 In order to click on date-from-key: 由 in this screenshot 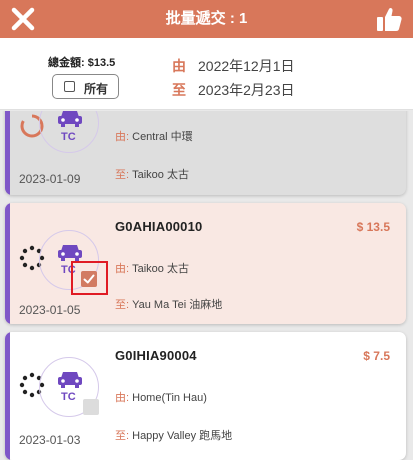, I will do `click(179, 66)`.